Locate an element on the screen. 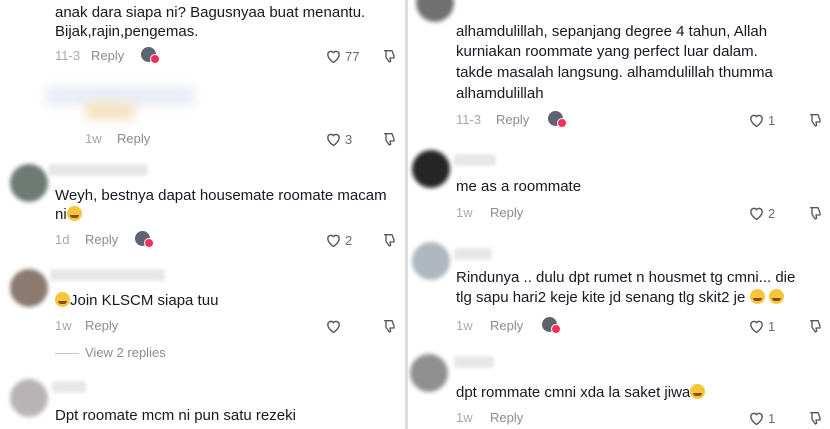 Image resolution: width=830 pixels, height=429 pixels. comment-text-line: Join KLSCM siapa tuu is located at coordinates (136, 300).